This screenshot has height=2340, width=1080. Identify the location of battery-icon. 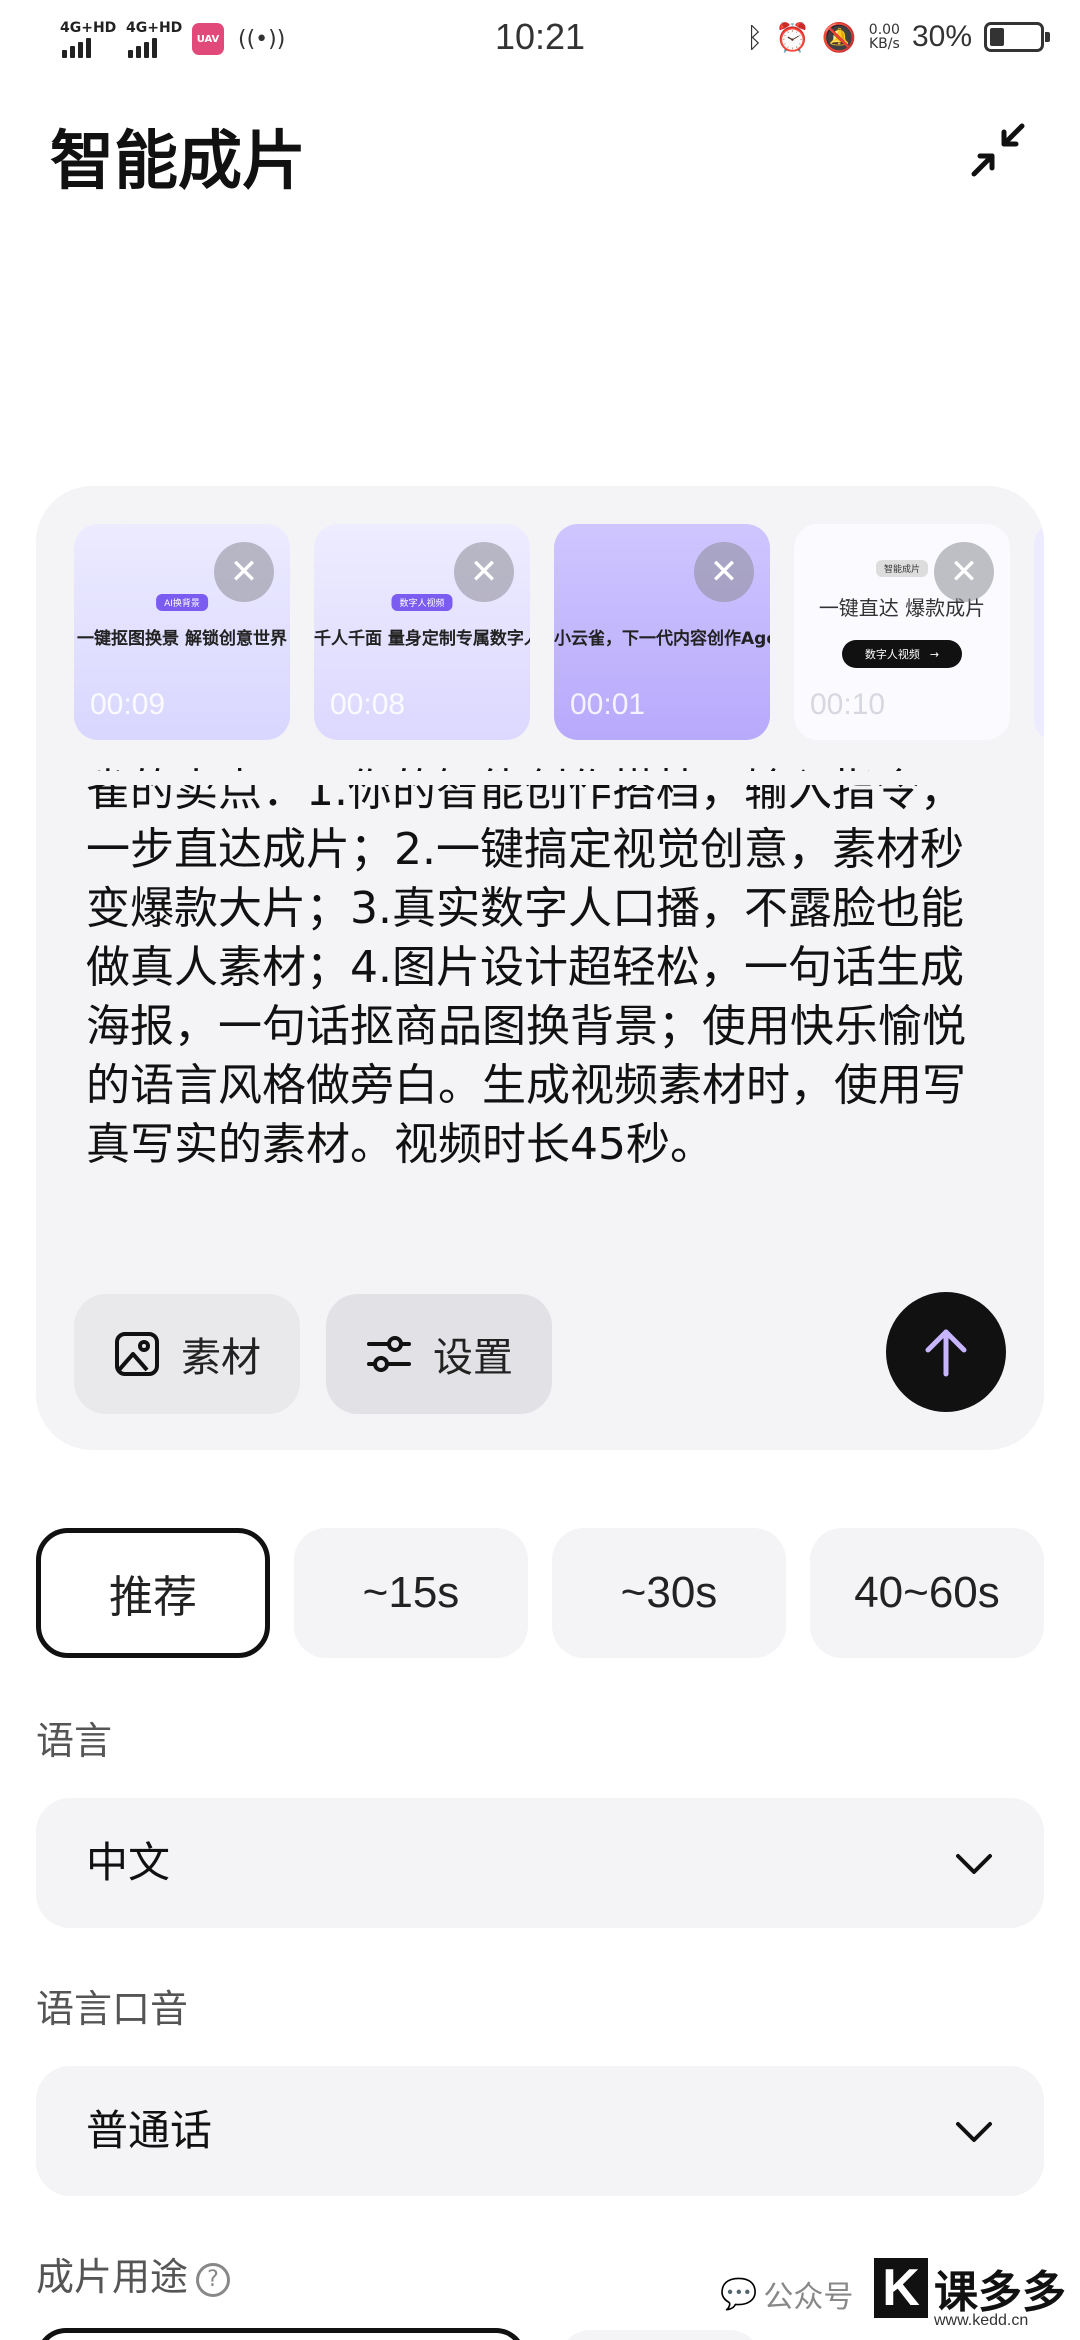
(1017, 37).